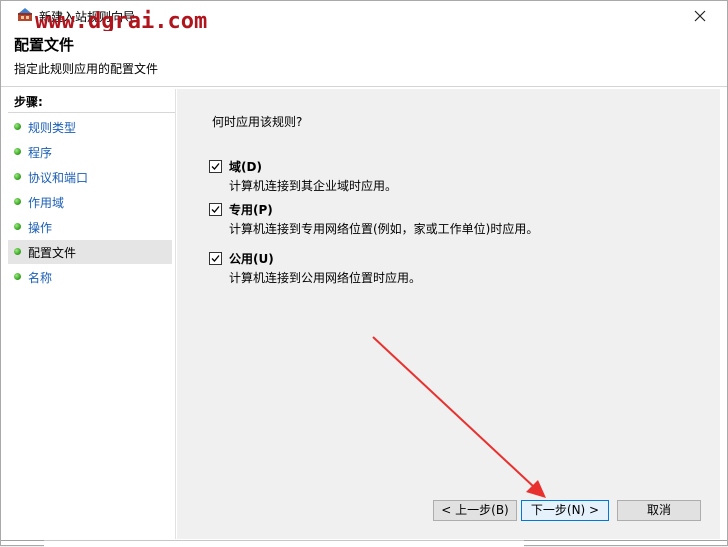 Image resolution: width=728 pixels, height=547 pixels. I want to click on page-header: 配置文件 指定此规则应用的配置文件, so click(364, 58).